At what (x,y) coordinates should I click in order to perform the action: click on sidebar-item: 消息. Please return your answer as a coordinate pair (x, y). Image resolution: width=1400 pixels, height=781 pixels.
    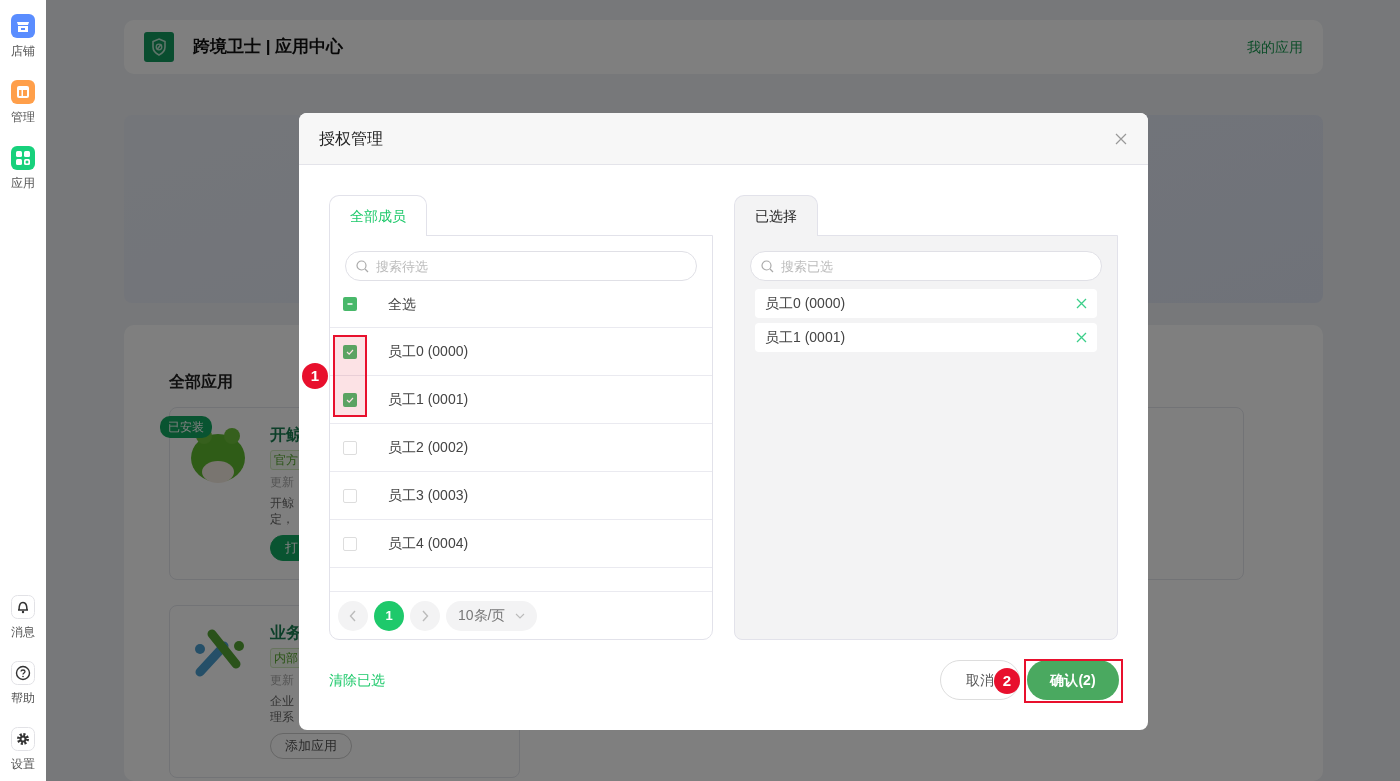
    Looking at the image, I should click on (23, 618).